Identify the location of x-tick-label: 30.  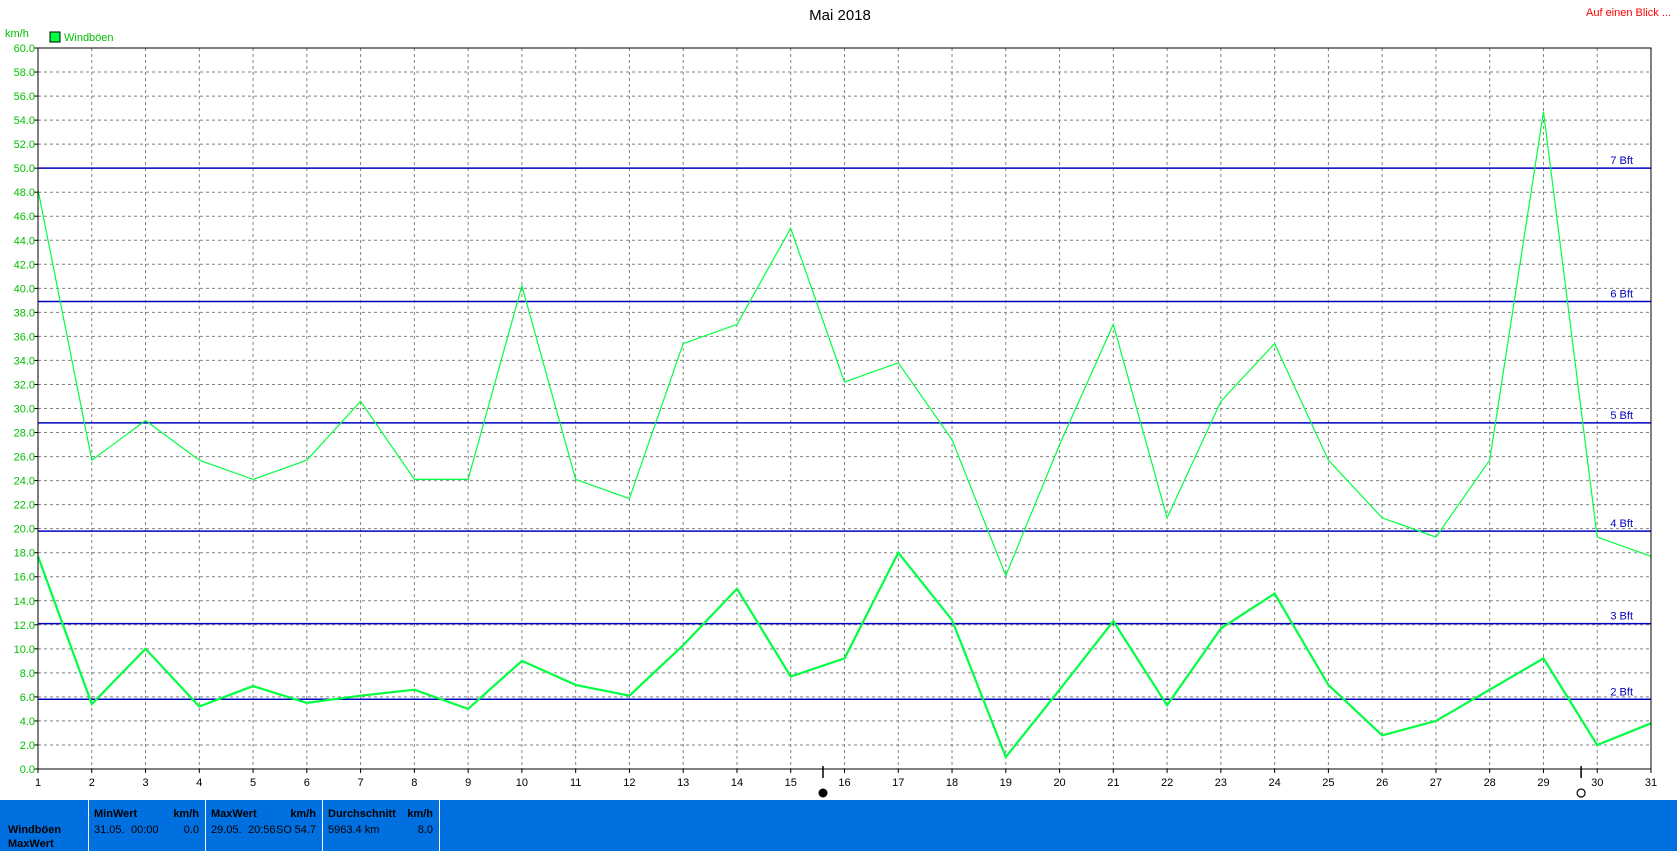
(1597, 783).